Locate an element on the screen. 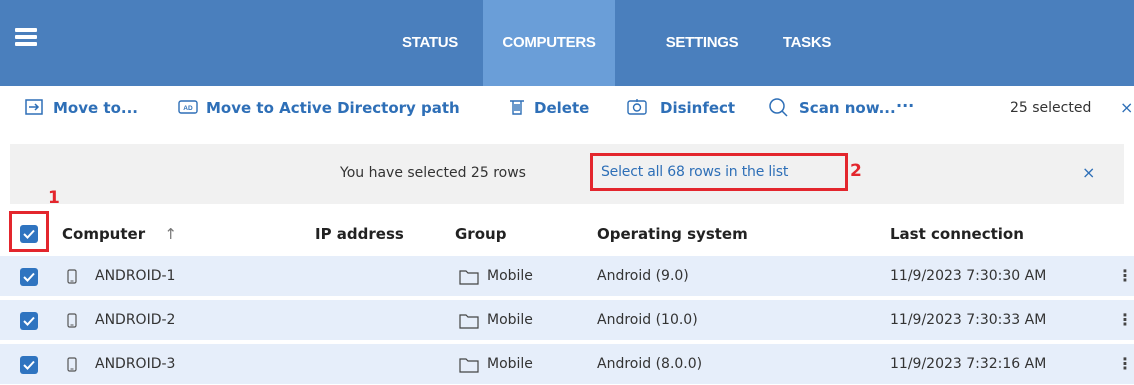  select-all-rows-link: Select all 68 rows in the list is located at coordinates (694, 172).